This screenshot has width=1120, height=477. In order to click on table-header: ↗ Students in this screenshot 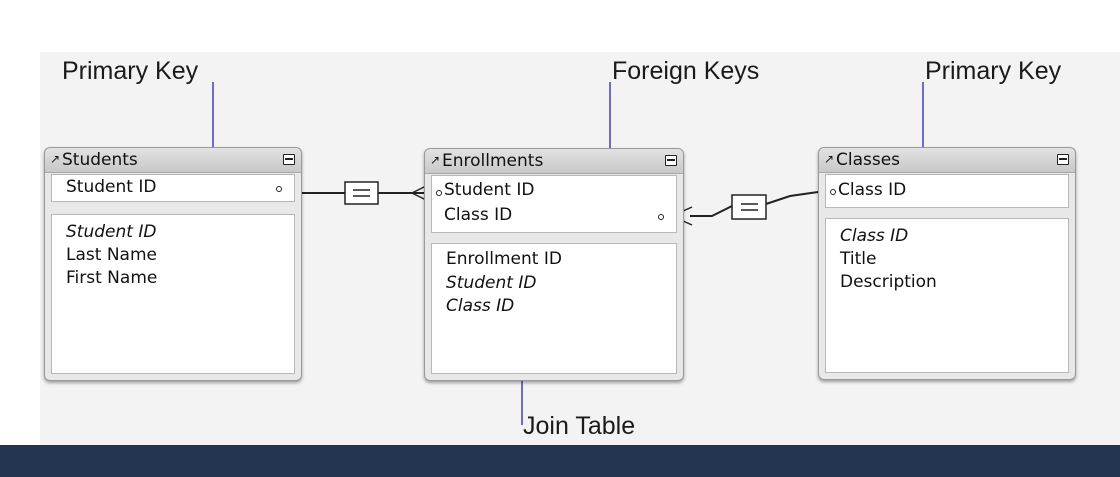, I will do `click(173, 160)`.